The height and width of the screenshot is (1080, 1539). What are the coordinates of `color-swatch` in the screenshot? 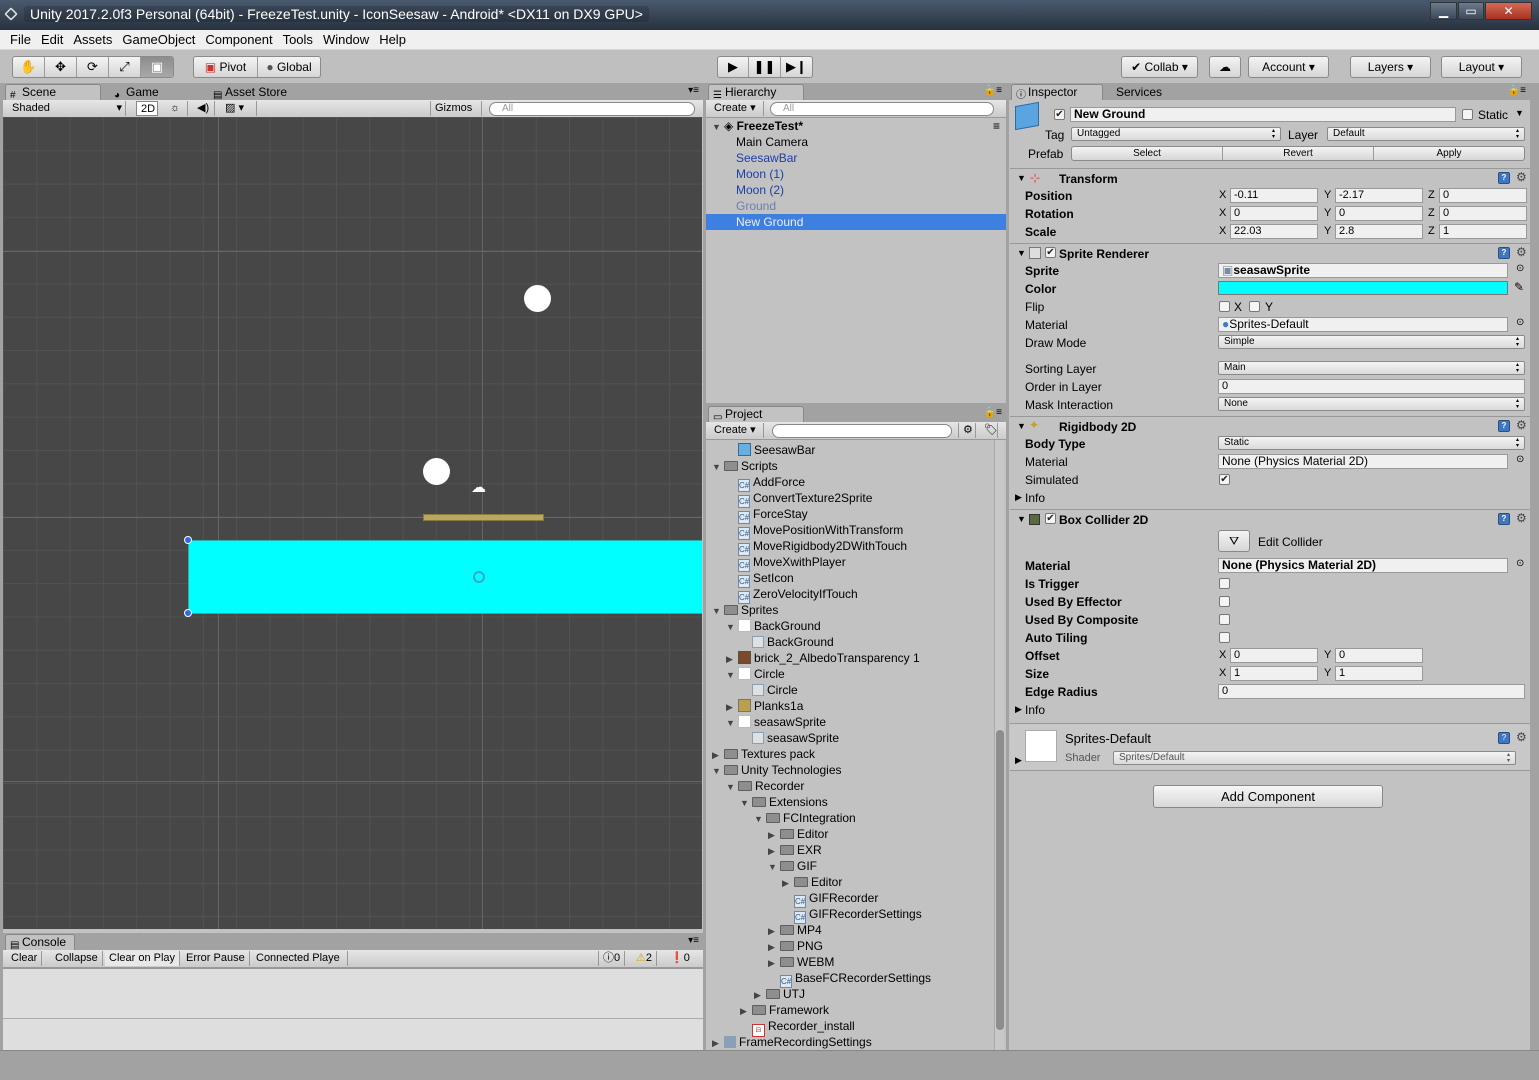 It's located at (1363, 288).